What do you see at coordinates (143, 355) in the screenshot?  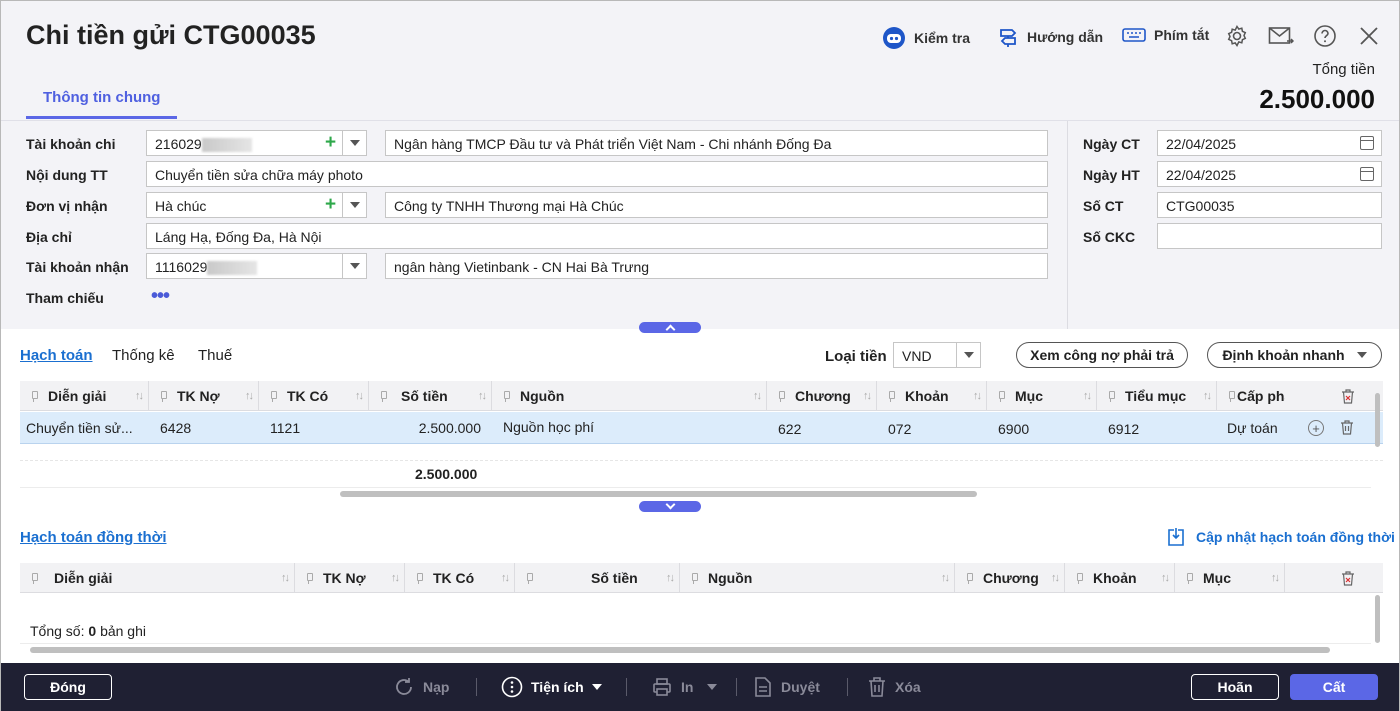 I see `tab-statistics: Thống kê` at bounding box center [143, 355].